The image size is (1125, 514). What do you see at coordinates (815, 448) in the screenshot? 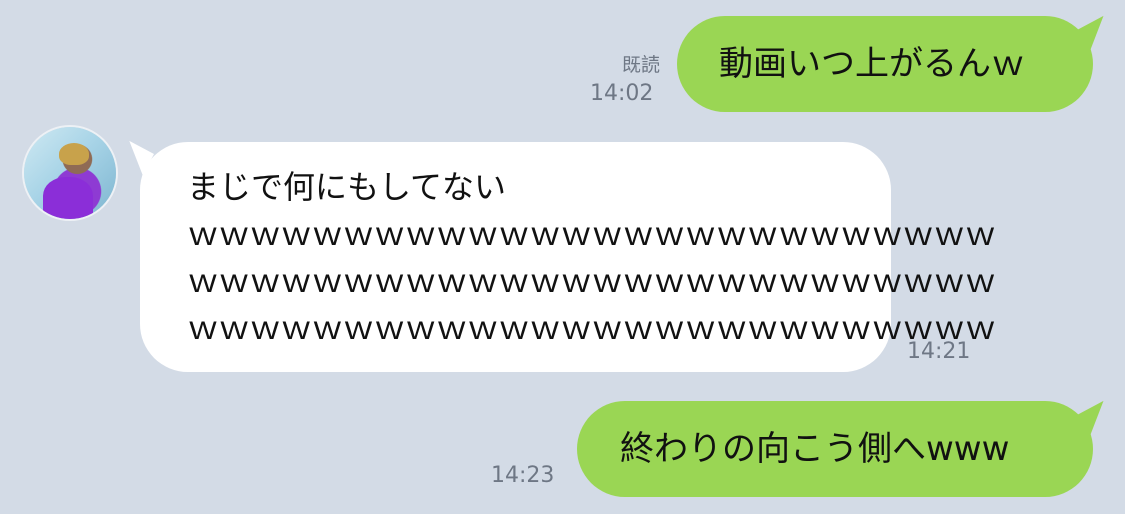
I see `message-text: 終わりの向こう側へwww` at bounding box center [815, 448].